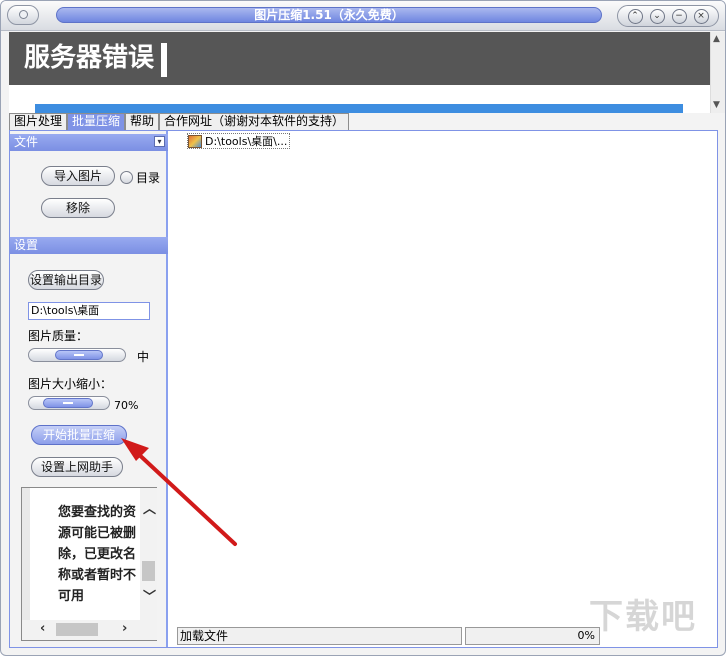 The image size is (726, 656). I want to click on status-message: 加载文件, so click(319, 636).